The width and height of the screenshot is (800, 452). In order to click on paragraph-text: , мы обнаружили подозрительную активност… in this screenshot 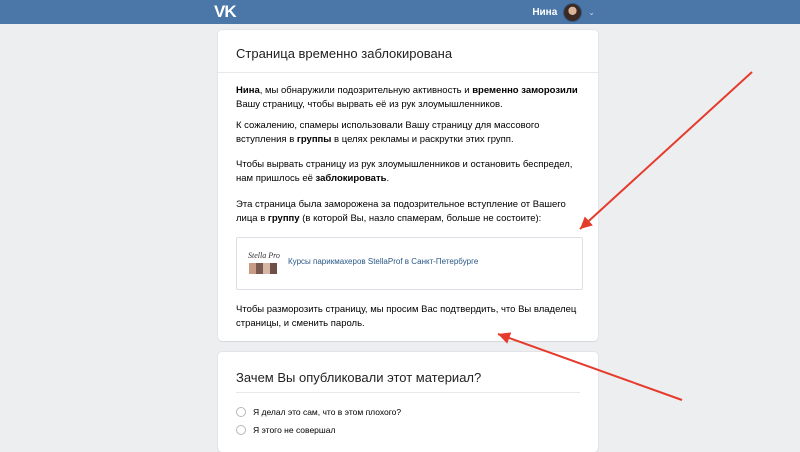, I will do `click(366, 90)`.